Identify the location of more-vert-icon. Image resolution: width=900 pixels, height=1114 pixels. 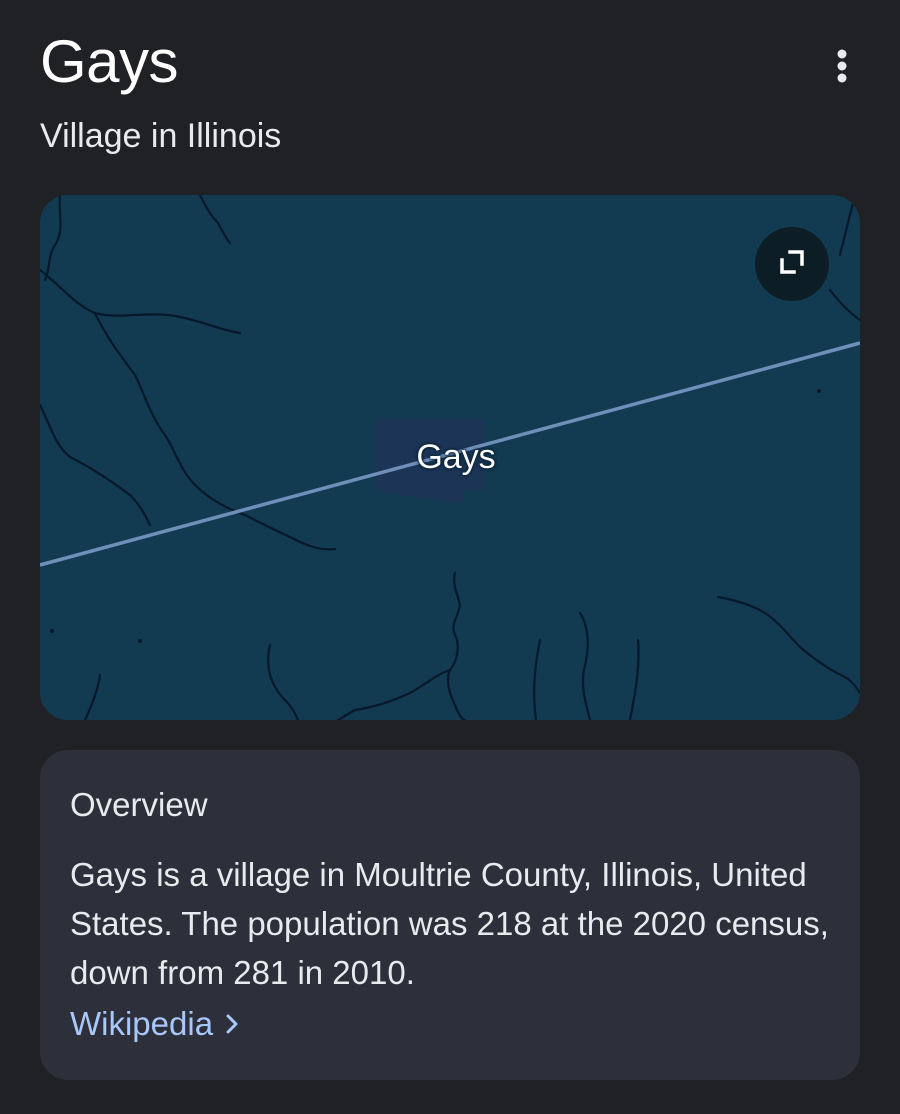
(842, 68).